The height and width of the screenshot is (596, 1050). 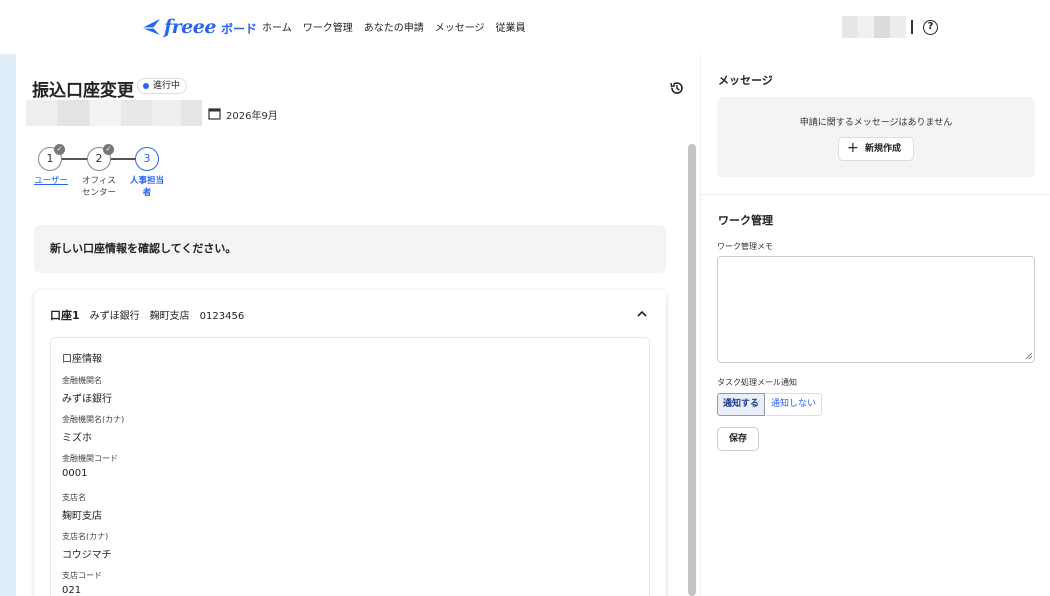 What do you see at coordinates (876, 309) in the screenshot?
I see `work-memo-textarea` at bounding box center [876, 309].